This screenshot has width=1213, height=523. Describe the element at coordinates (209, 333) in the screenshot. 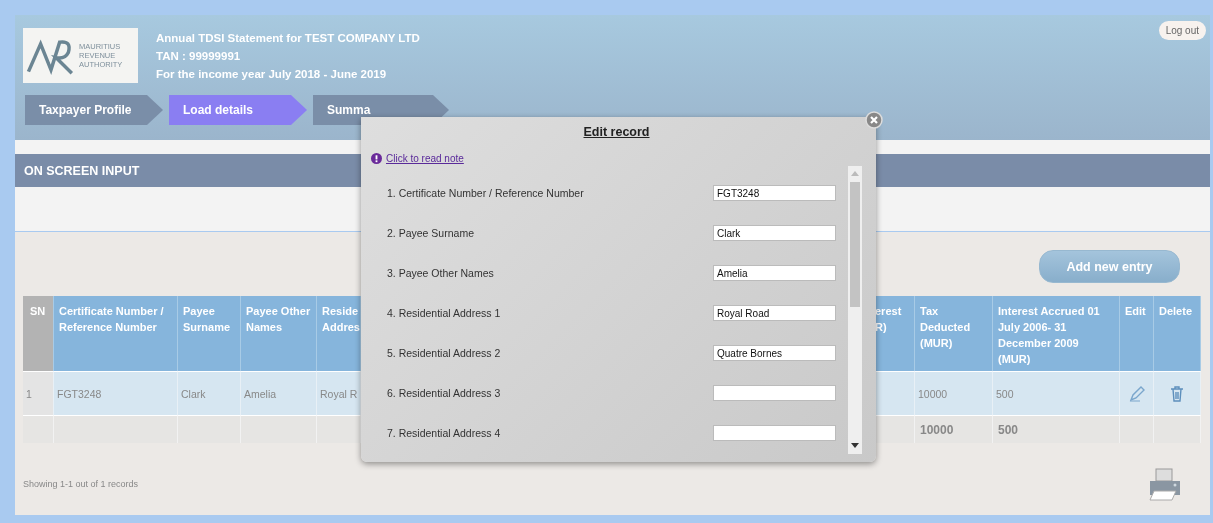

I see `column-header: Payee Surname` at that location.